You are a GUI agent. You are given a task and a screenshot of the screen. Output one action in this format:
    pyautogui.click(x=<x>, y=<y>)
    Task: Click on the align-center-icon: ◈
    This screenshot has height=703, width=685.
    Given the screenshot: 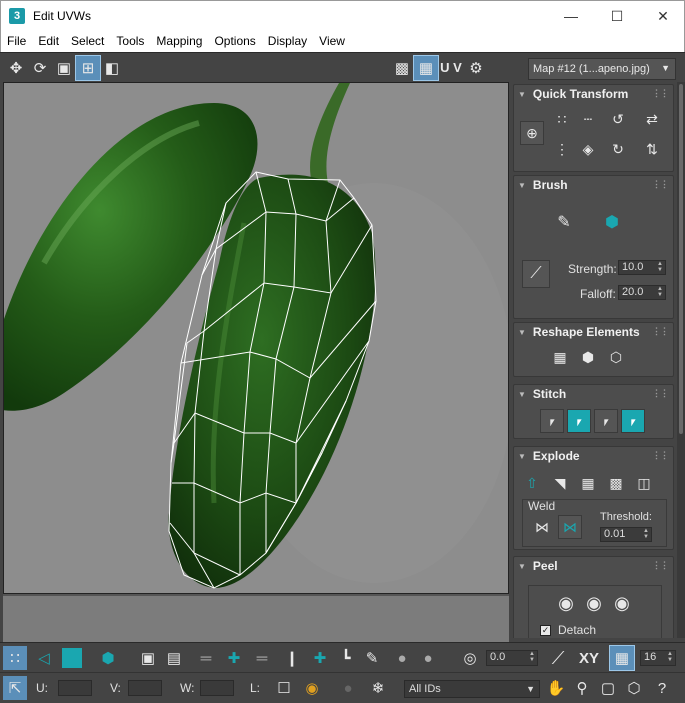 What is the action you would take?
    pyautogui.click(x=588, y=149)
    